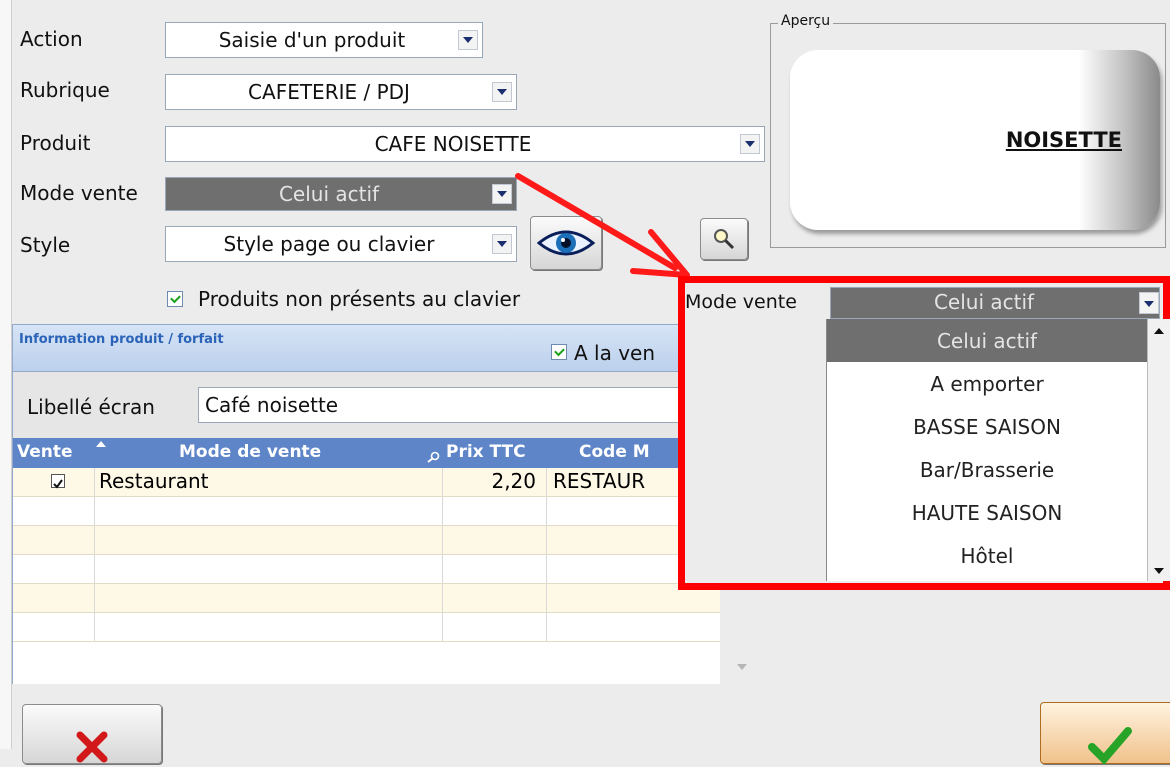  Describe the element at coordinates (614, 452) in the screenshot. I see `col-code-header: Code M` at that location.